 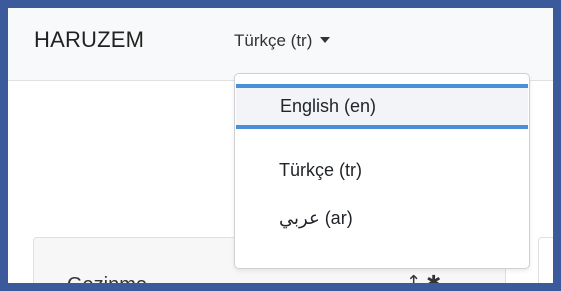 I want to click on content-card-secondary, so click(x=545, y=260).